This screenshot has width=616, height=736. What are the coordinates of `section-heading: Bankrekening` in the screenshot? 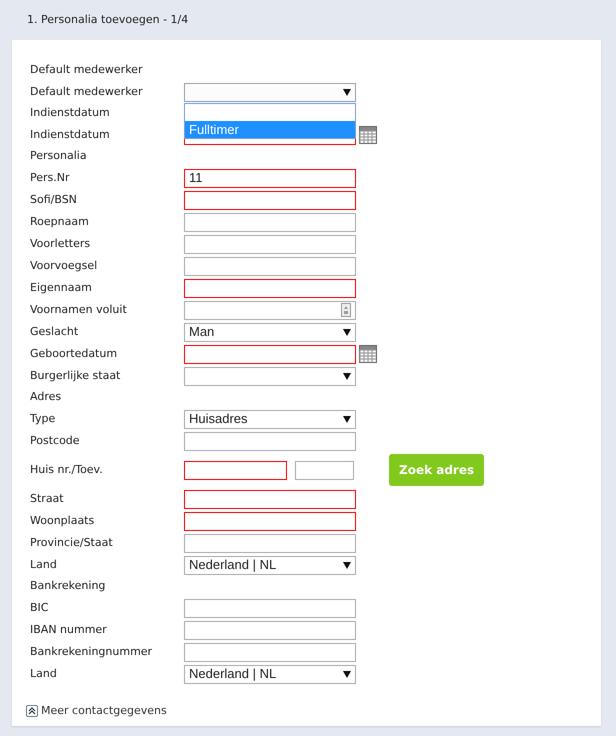 It's located at (68, 586).